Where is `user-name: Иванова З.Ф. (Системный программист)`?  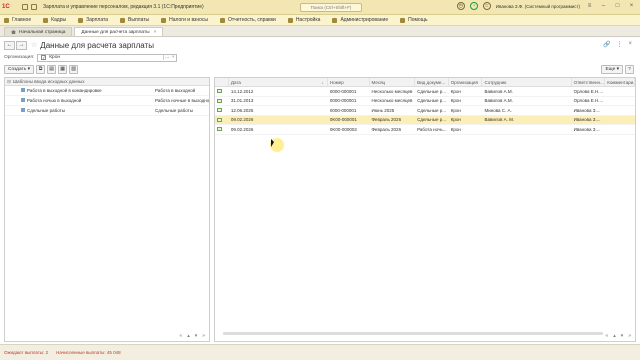 user-name: Иванова З.Ф. (Системный программист) is located at coordinates (538, 6).